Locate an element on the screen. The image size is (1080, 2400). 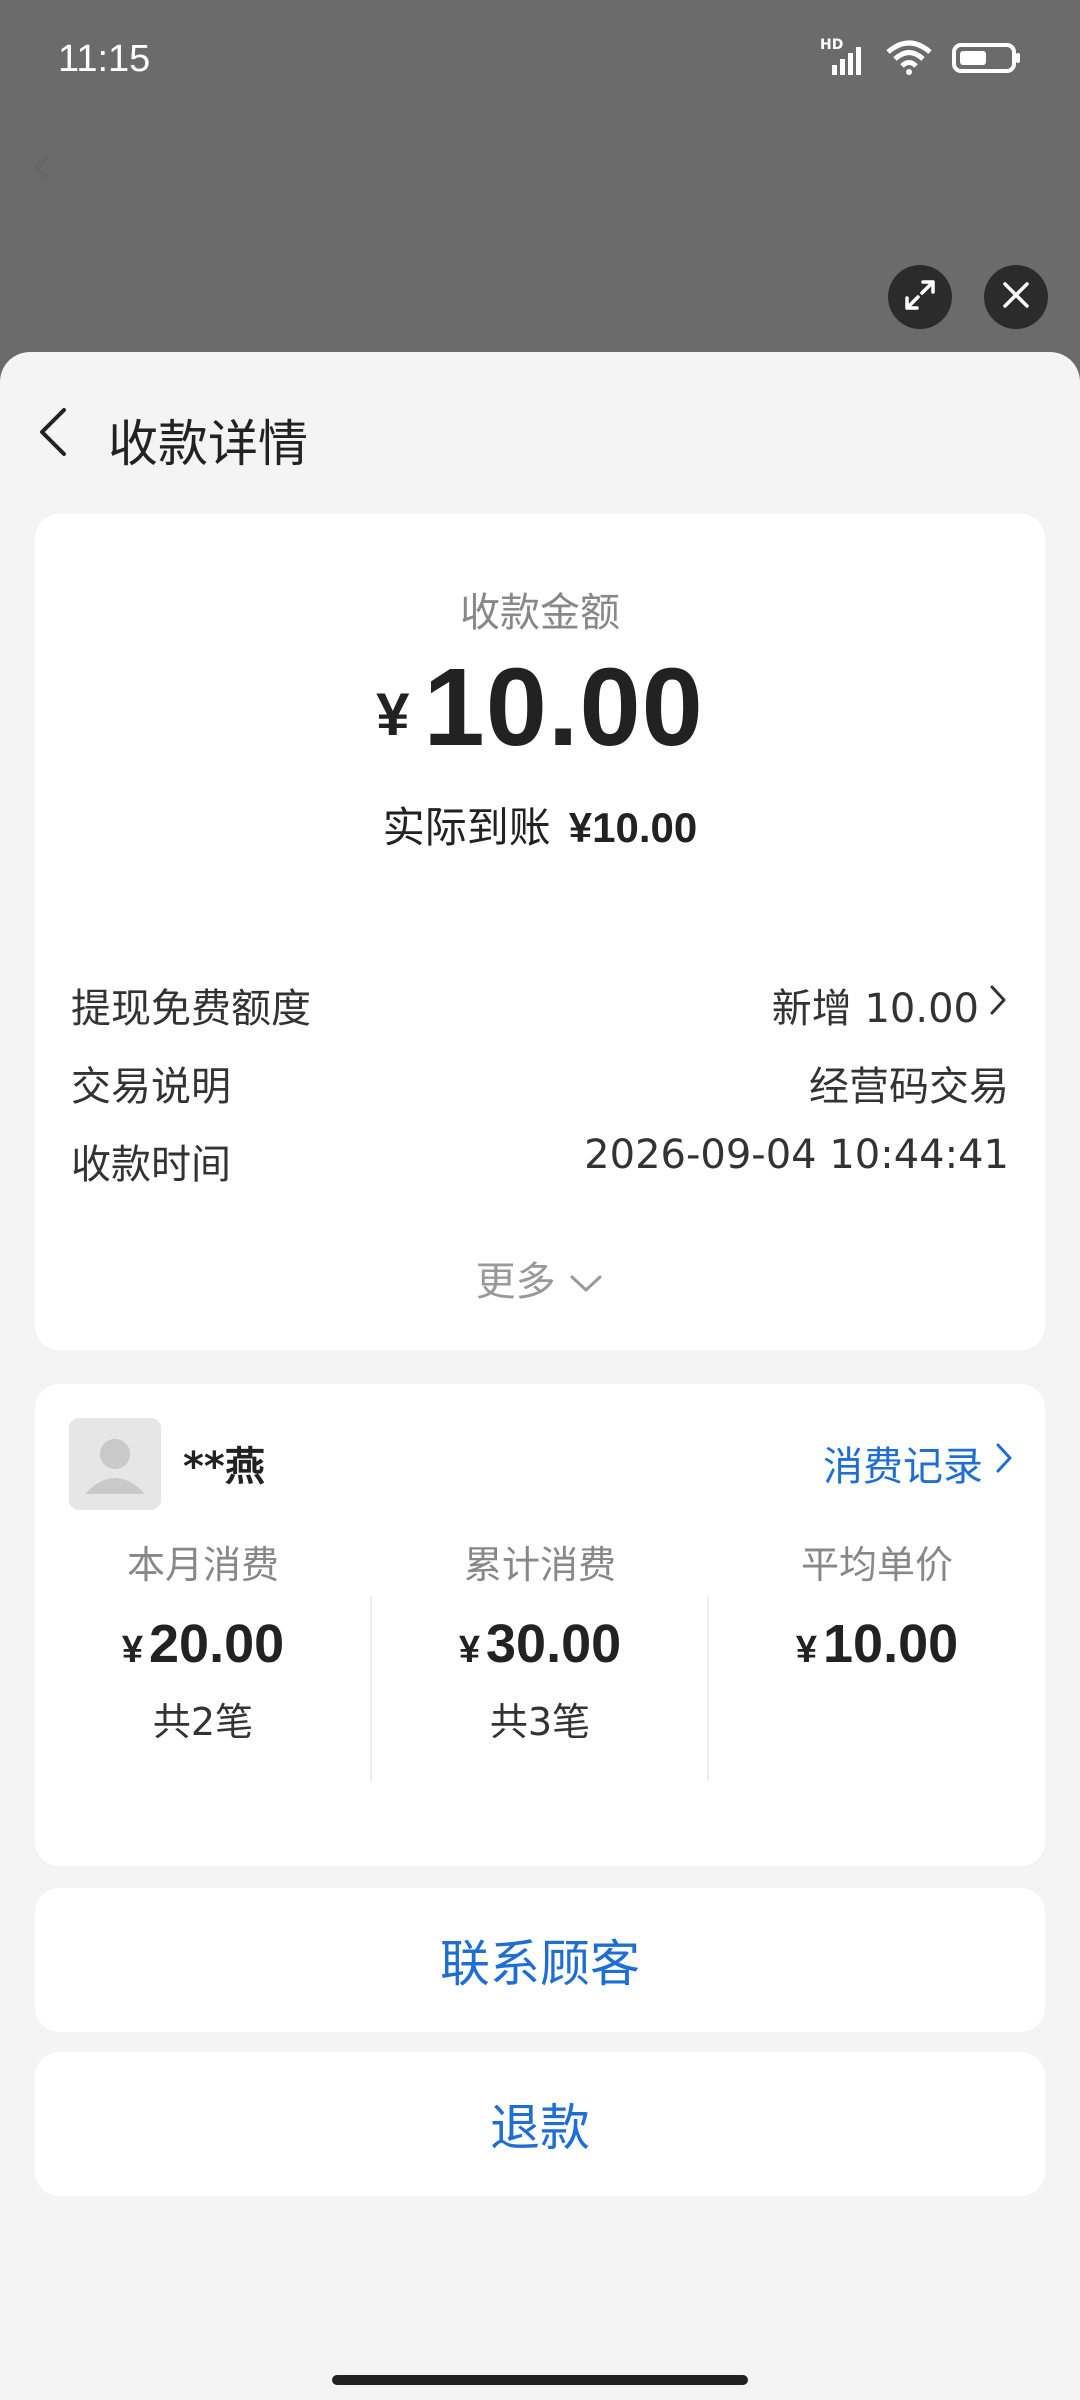
stat-value: ¥10.00 is located at coordinates (877, 1644).